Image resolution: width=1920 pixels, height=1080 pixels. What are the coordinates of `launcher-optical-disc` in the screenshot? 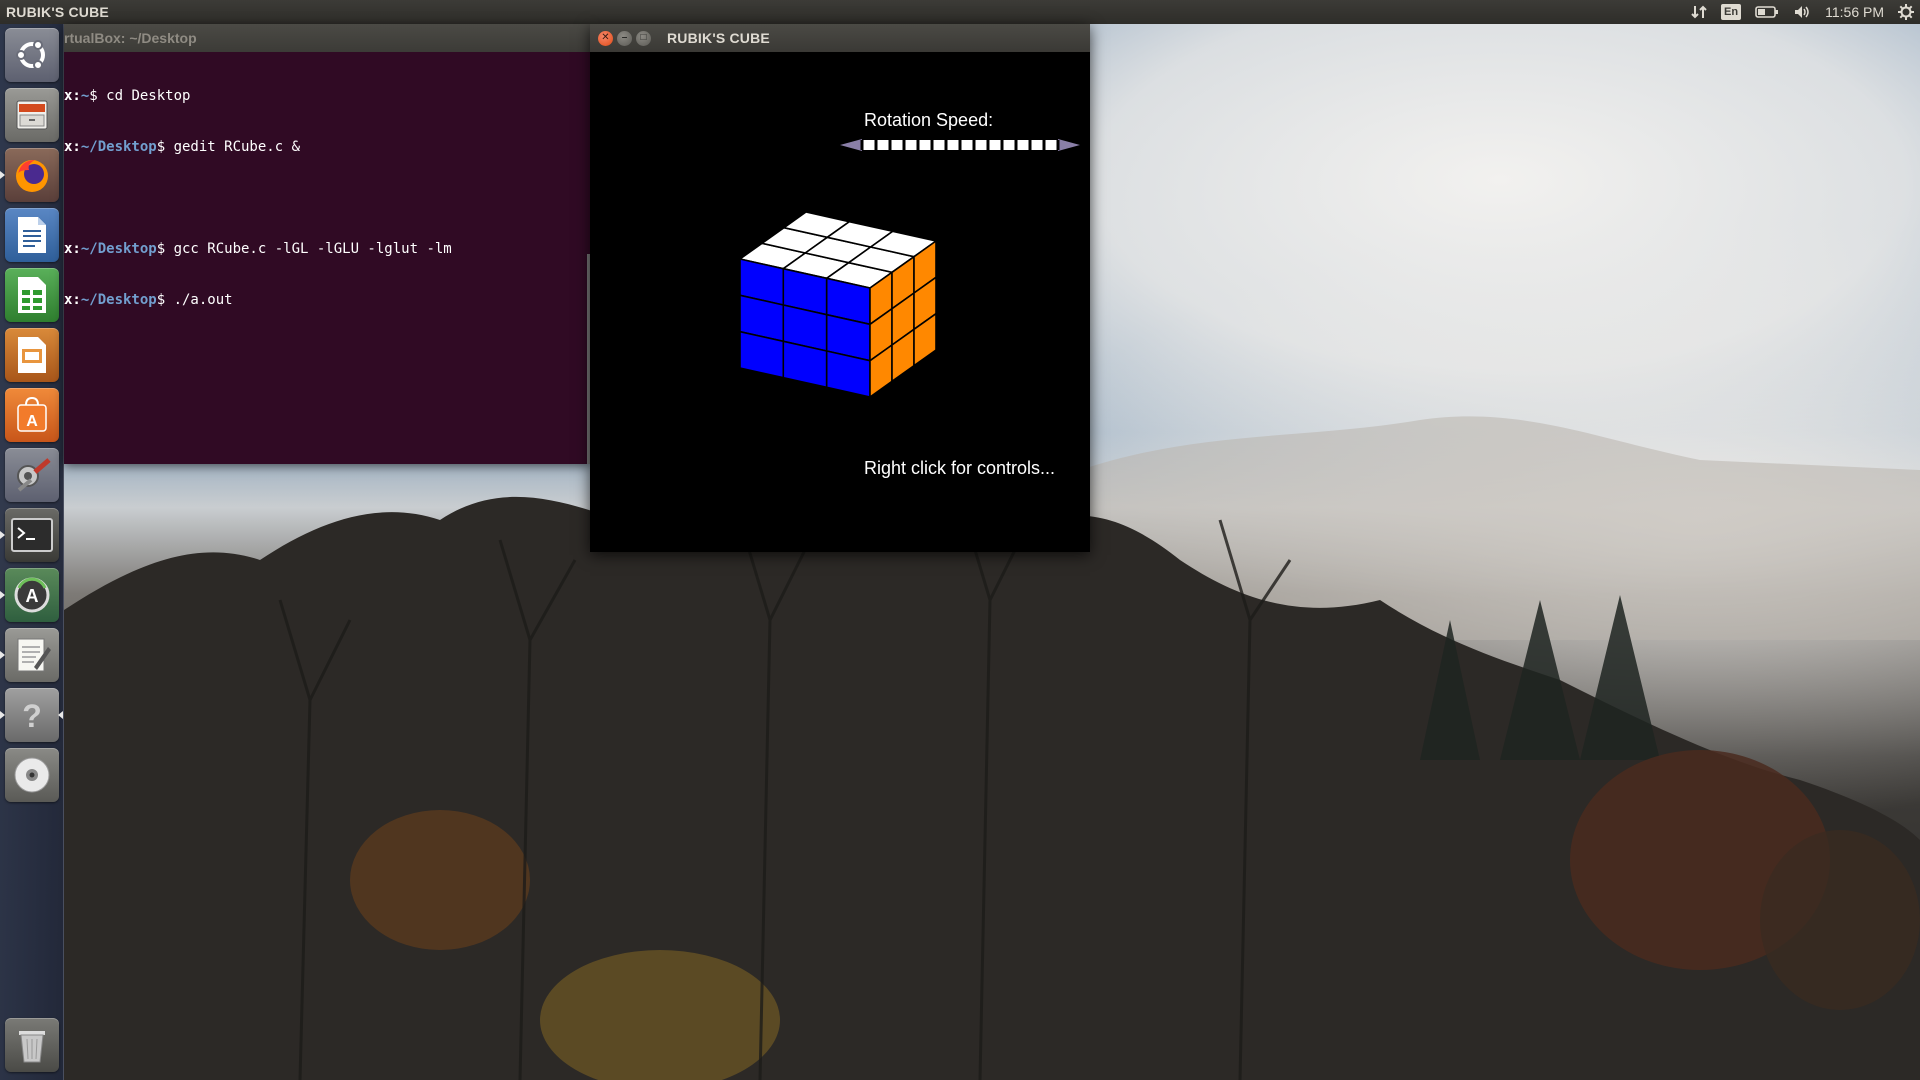 It's located at (32, 775).